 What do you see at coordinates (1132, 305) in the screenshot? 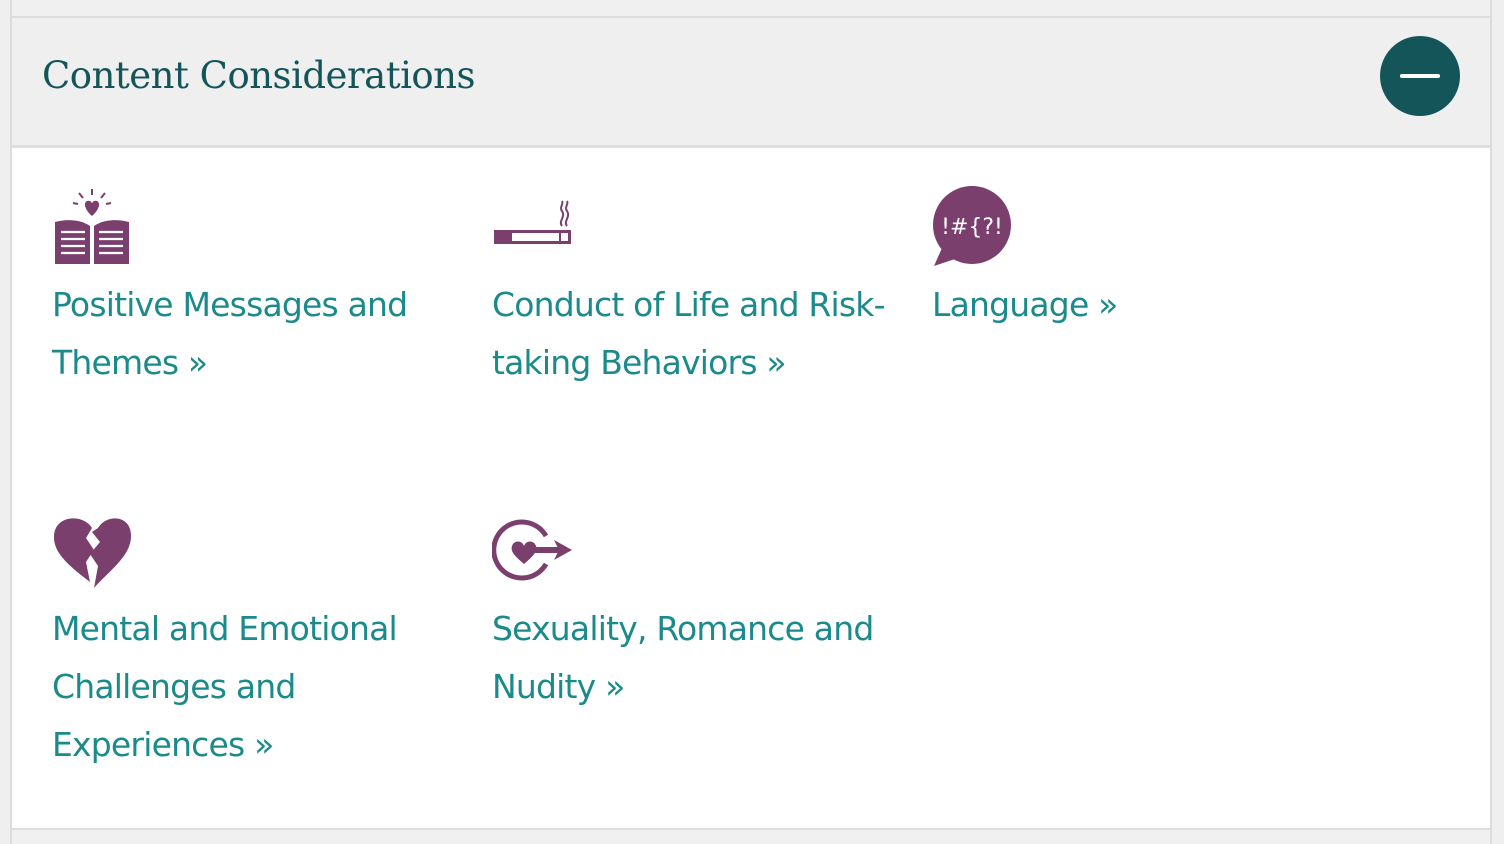
I see `consideration-link: Language »` at bounding box center [1132, 305].